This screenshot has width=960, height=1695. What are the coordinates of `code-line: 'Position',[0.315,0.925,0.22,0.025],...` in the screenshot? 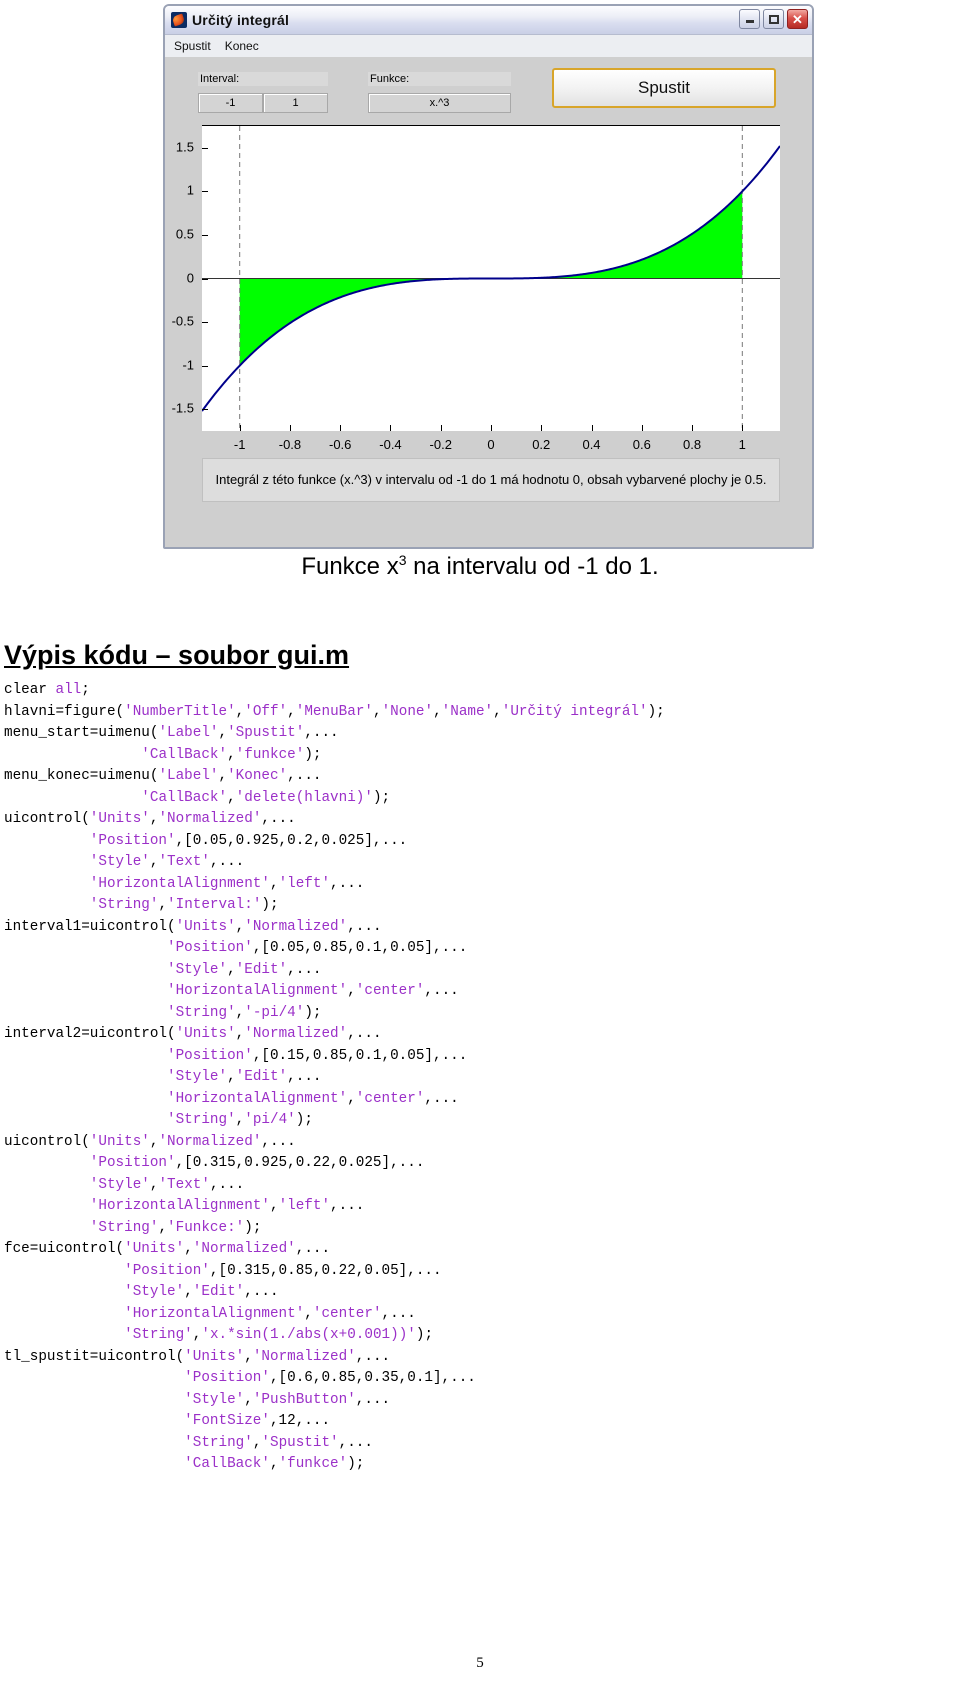 It's located at (480, 1164).